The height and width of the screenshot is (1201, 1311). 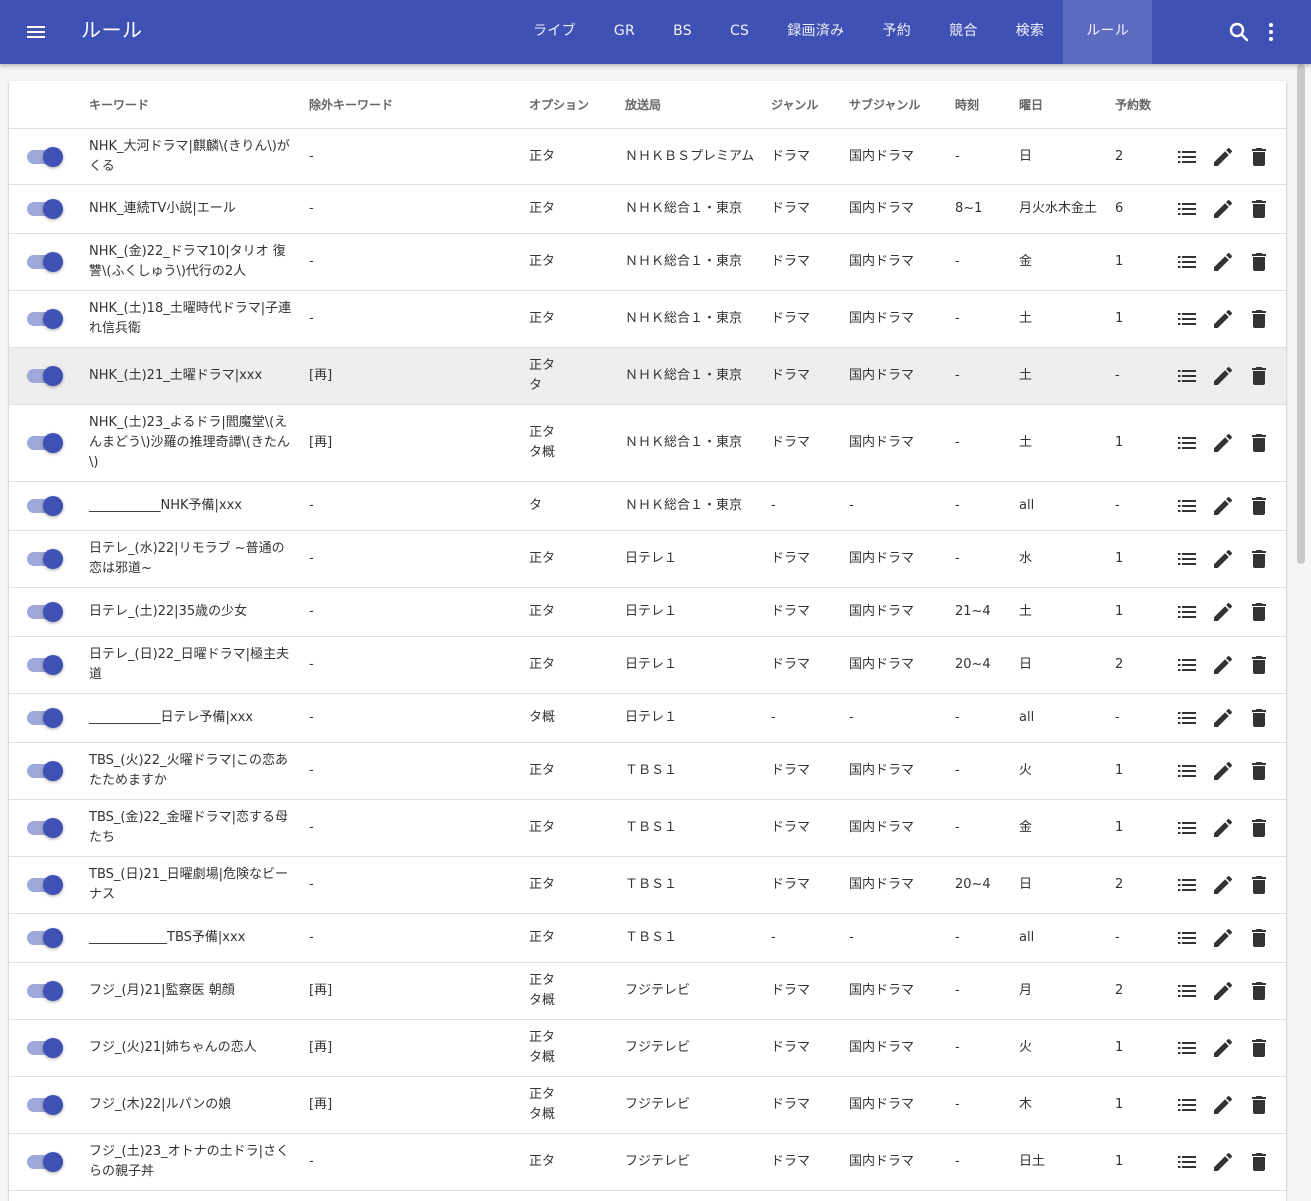 I want to click on col-ignore-keyword: 除外キーワード, so click(x=419, y=105).